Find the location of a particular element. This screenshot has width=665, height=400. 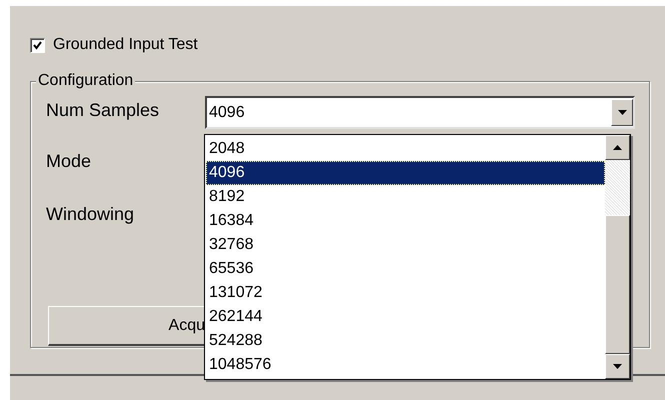

group-title: Configuration is located at coordinates (86, 81).